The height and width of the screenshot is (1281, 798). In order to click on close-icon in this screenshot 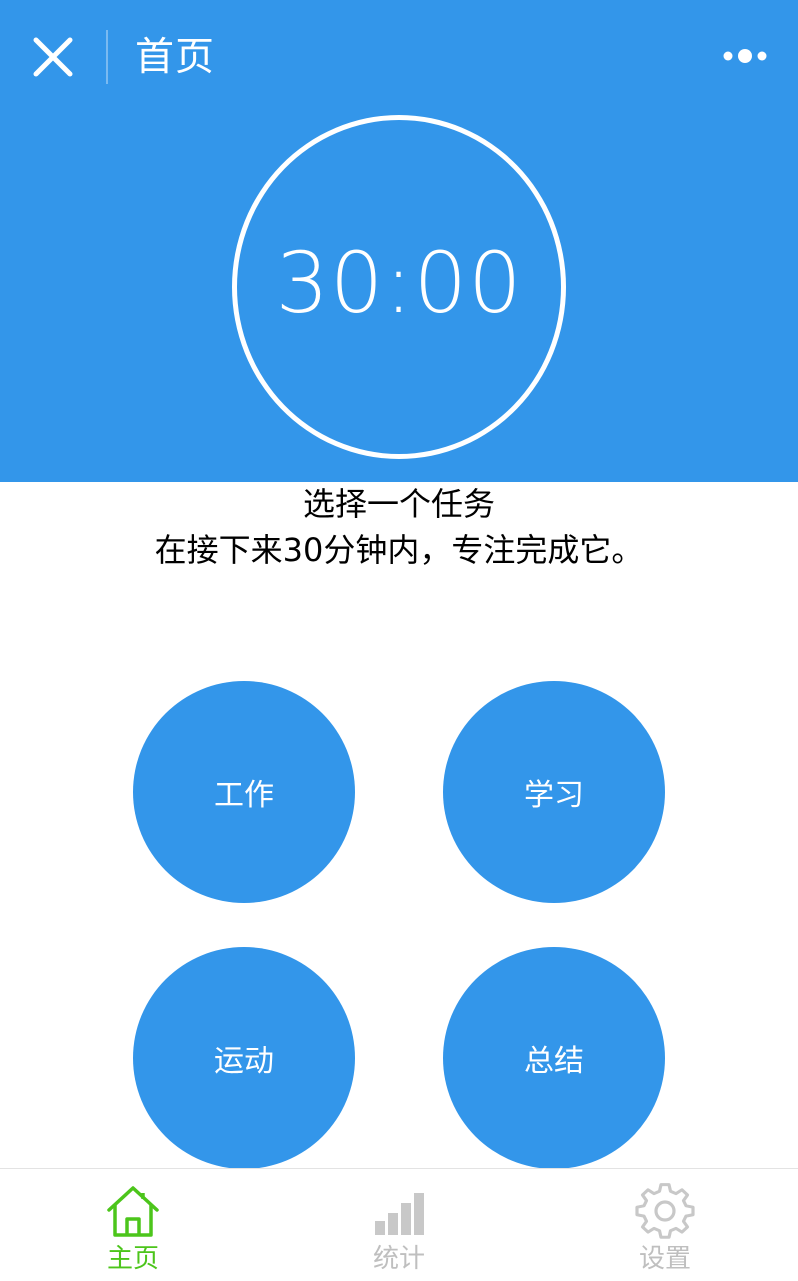, I will do `click(53, 57)`.